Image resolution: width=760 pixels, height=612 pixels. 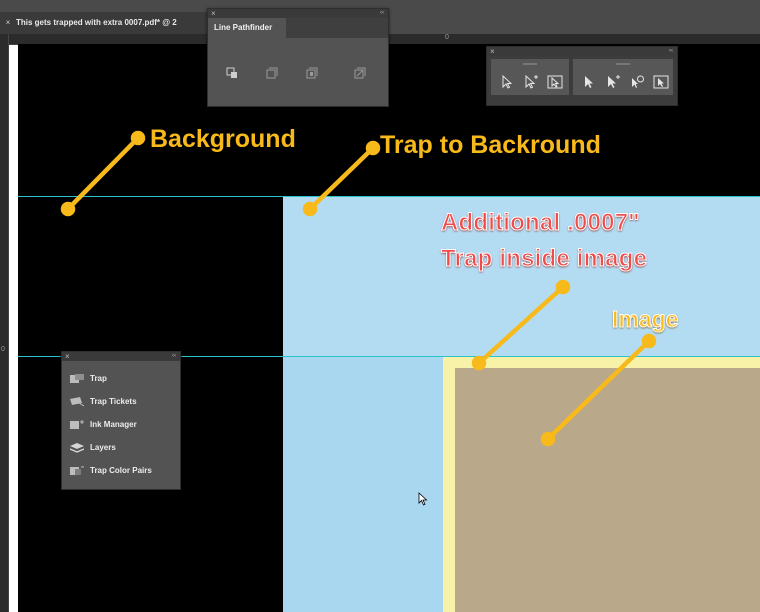 I want to click on panel-item-label: Trap Tickets, so click(x=113, y=401).